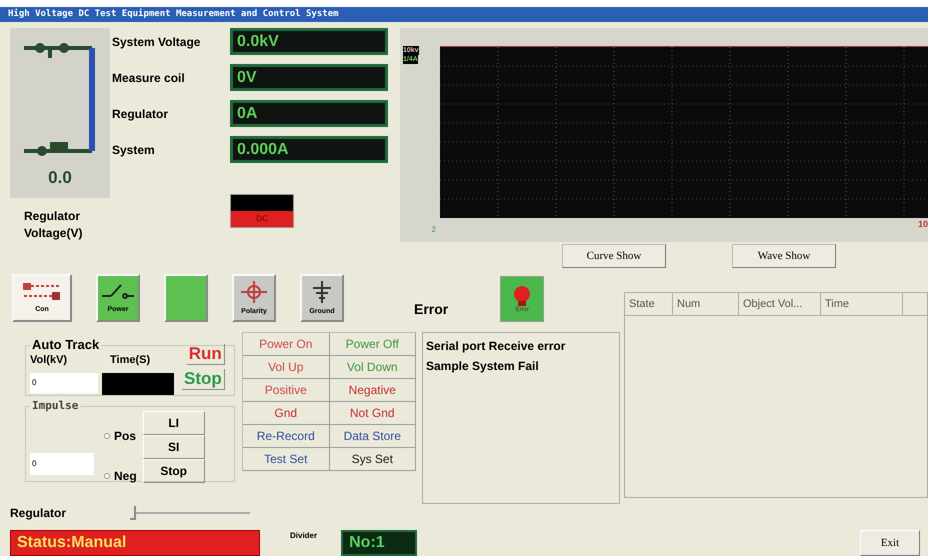 The height and width of the screenshot is (556, 928). I want to click on divider-value: No:1, so click(367, 543).